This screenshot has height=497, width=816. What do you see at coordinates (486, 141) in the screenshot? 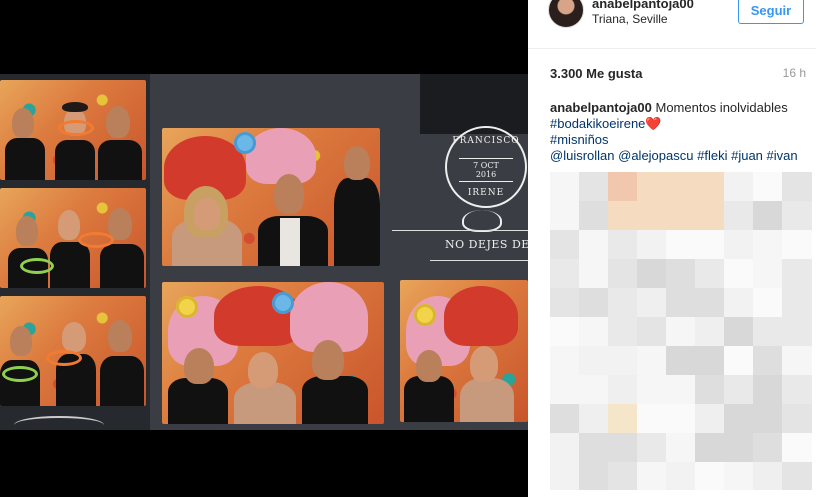
I see `stamp-name-1: FRANCISCO` at bounding box center [486, 141].